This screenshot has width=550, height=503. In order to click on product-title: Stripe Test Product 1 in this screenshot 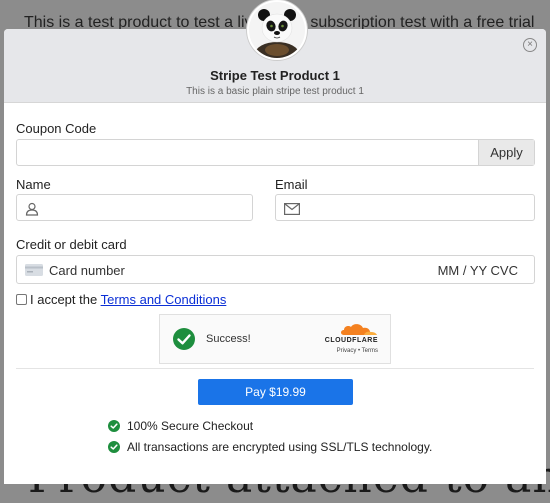, I will do `click(275, 75)`.